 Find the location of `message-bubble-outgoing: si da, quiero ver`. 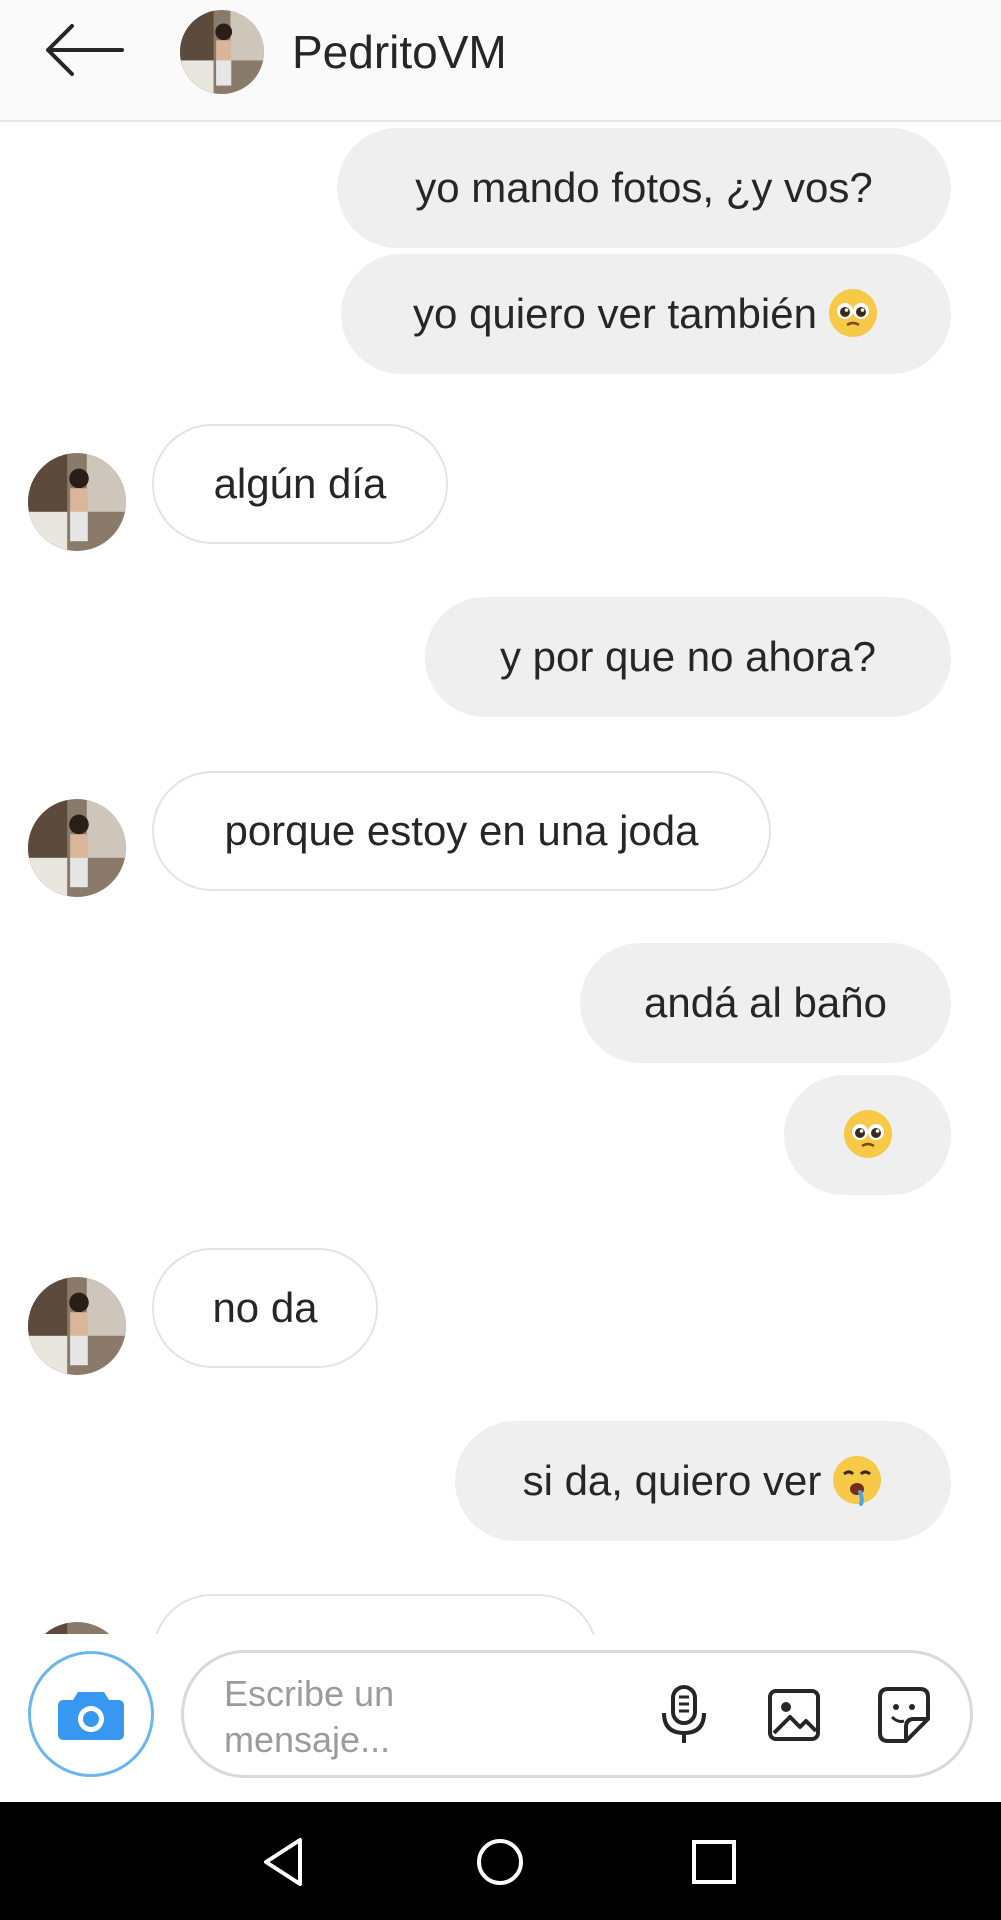

message-bubble-outgoing: si da, quiero ver is located at coordinates (703, 1481).